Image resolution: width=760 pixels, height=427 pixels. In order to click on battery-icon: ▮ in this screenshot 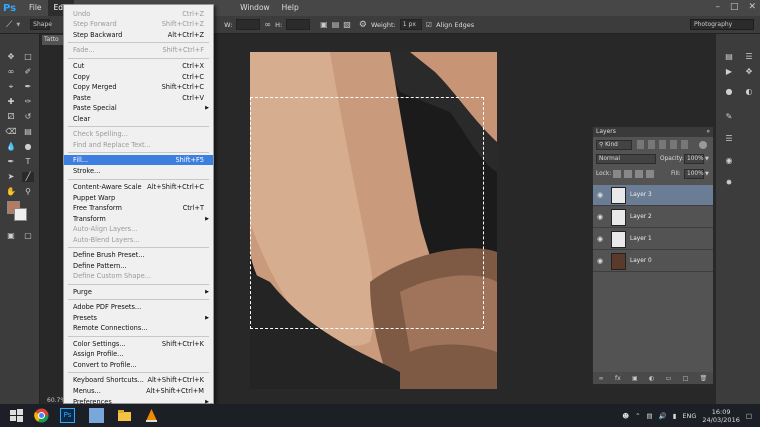, I will do `click(675, 416)`.